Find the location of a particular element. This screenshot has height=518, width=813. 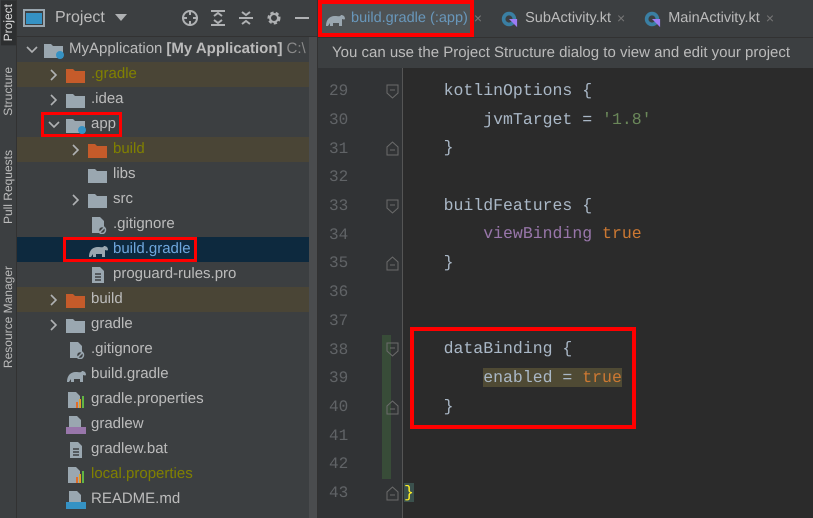

file-name: proguard-rules.pro is located at coordinates (174, 274).